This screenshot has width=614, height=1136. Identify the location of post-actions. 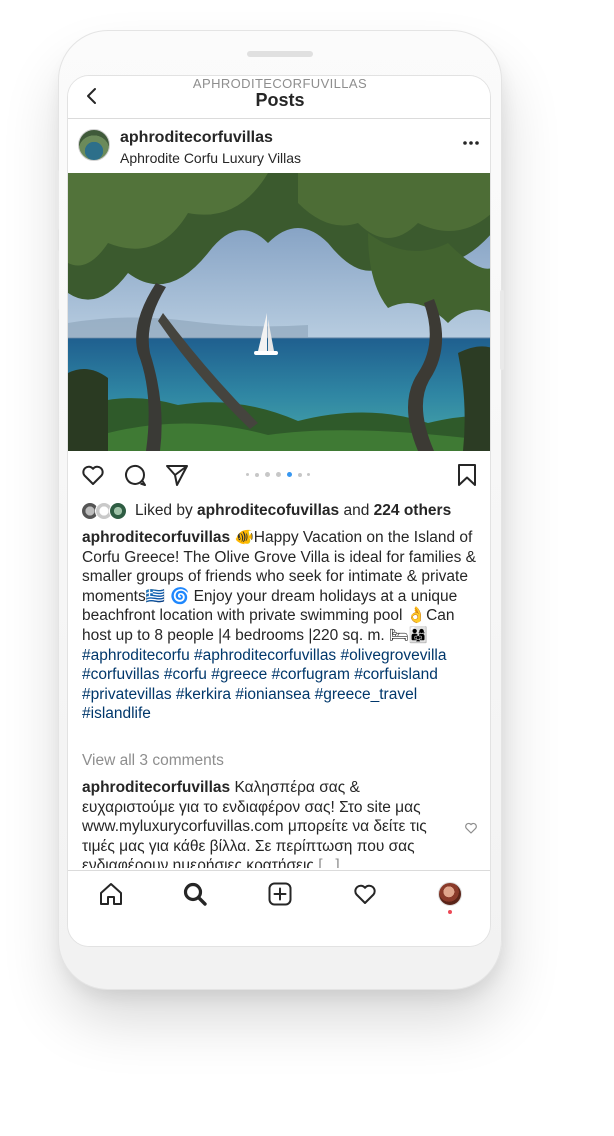
(279, 476).